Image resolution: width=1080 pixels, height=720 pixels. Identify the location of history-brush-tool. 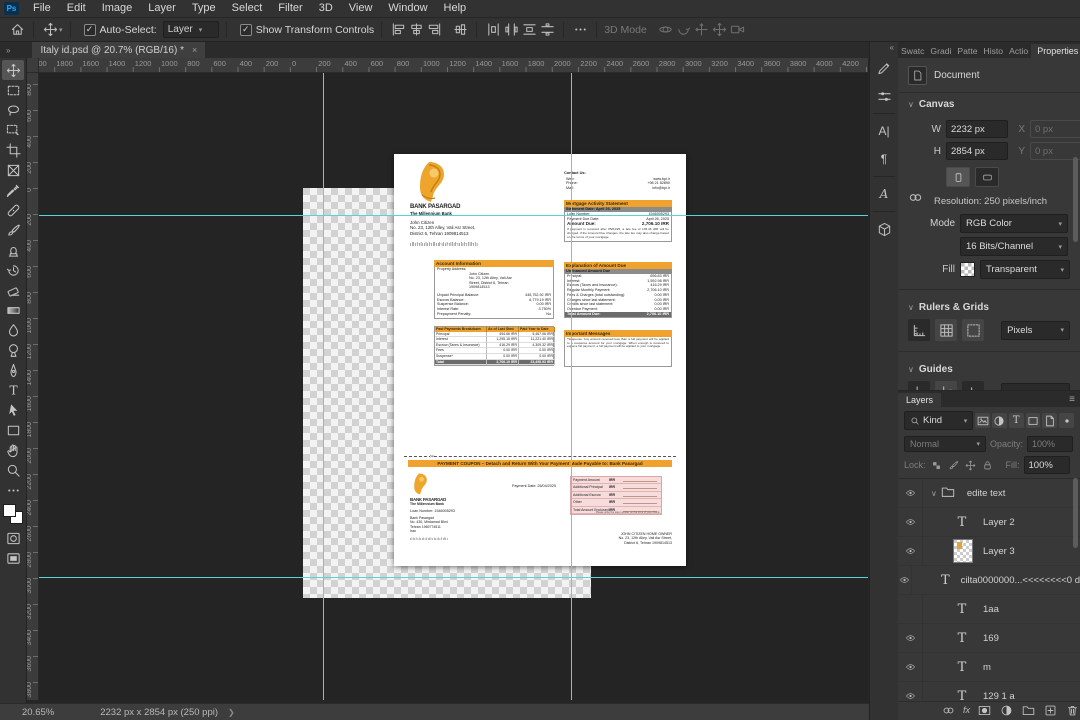
(13, 270).